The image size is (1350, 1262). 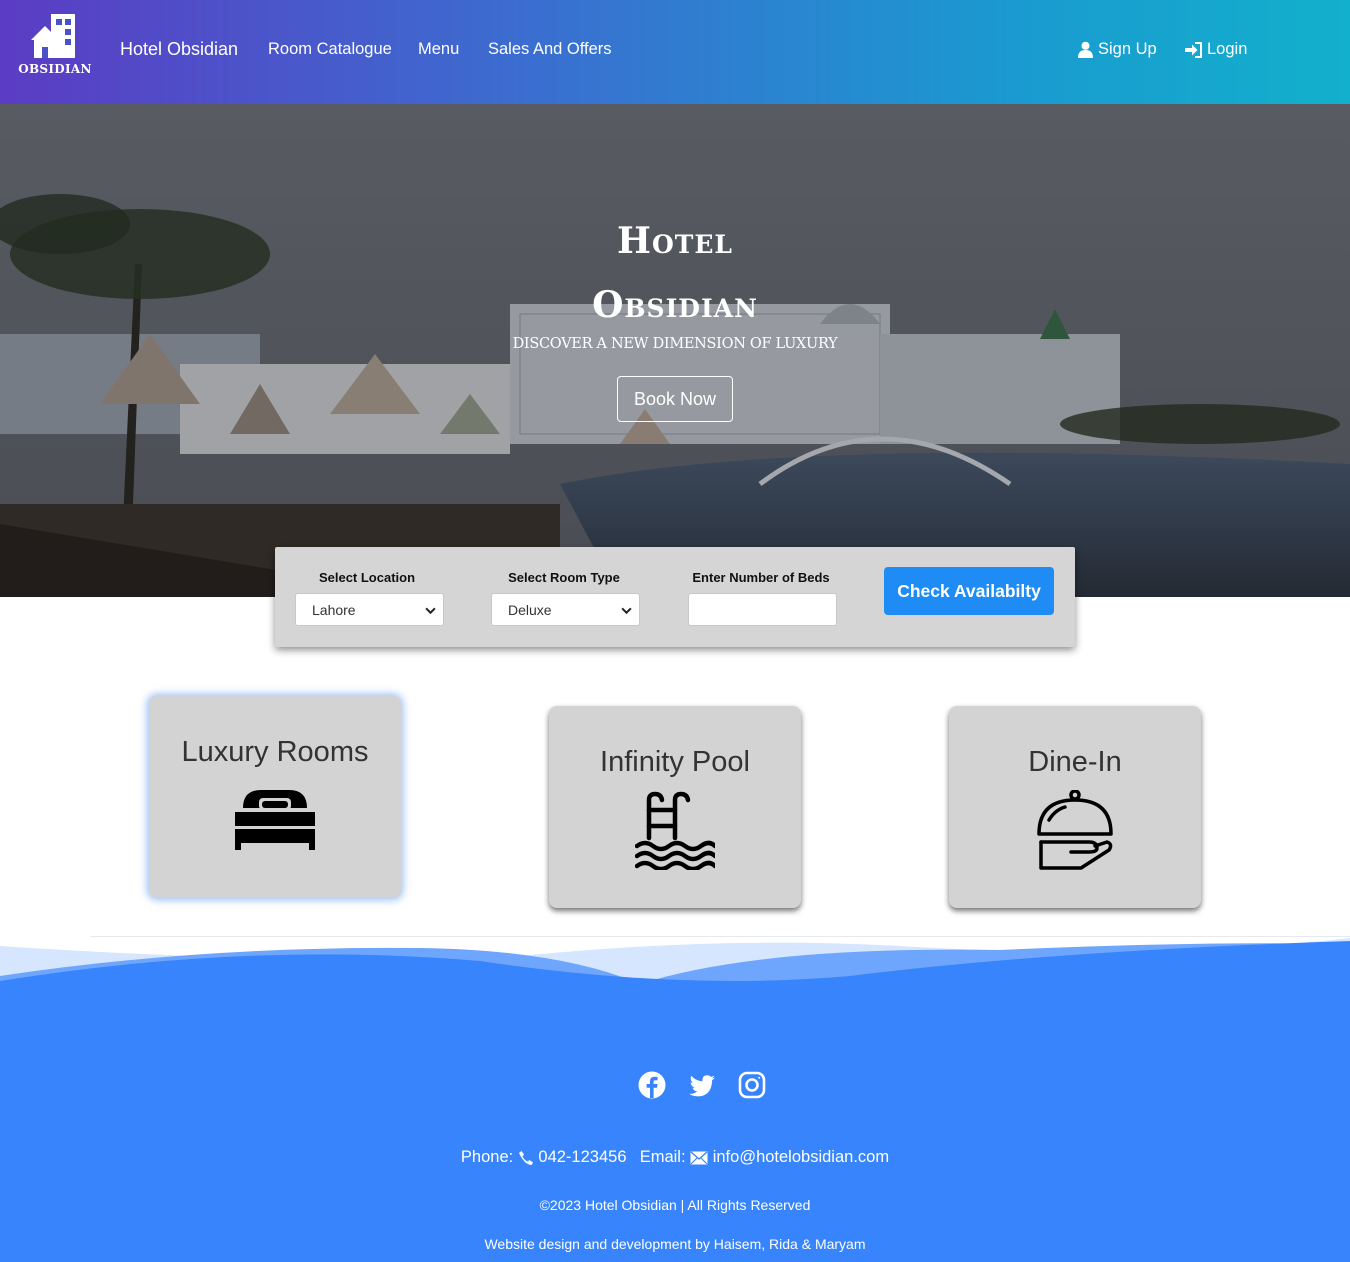 What do you see at coordinates (550, 49) in the screenshot?
I see `nav-sales-offers: Sales And Offers` at bounding box center [550, 49].